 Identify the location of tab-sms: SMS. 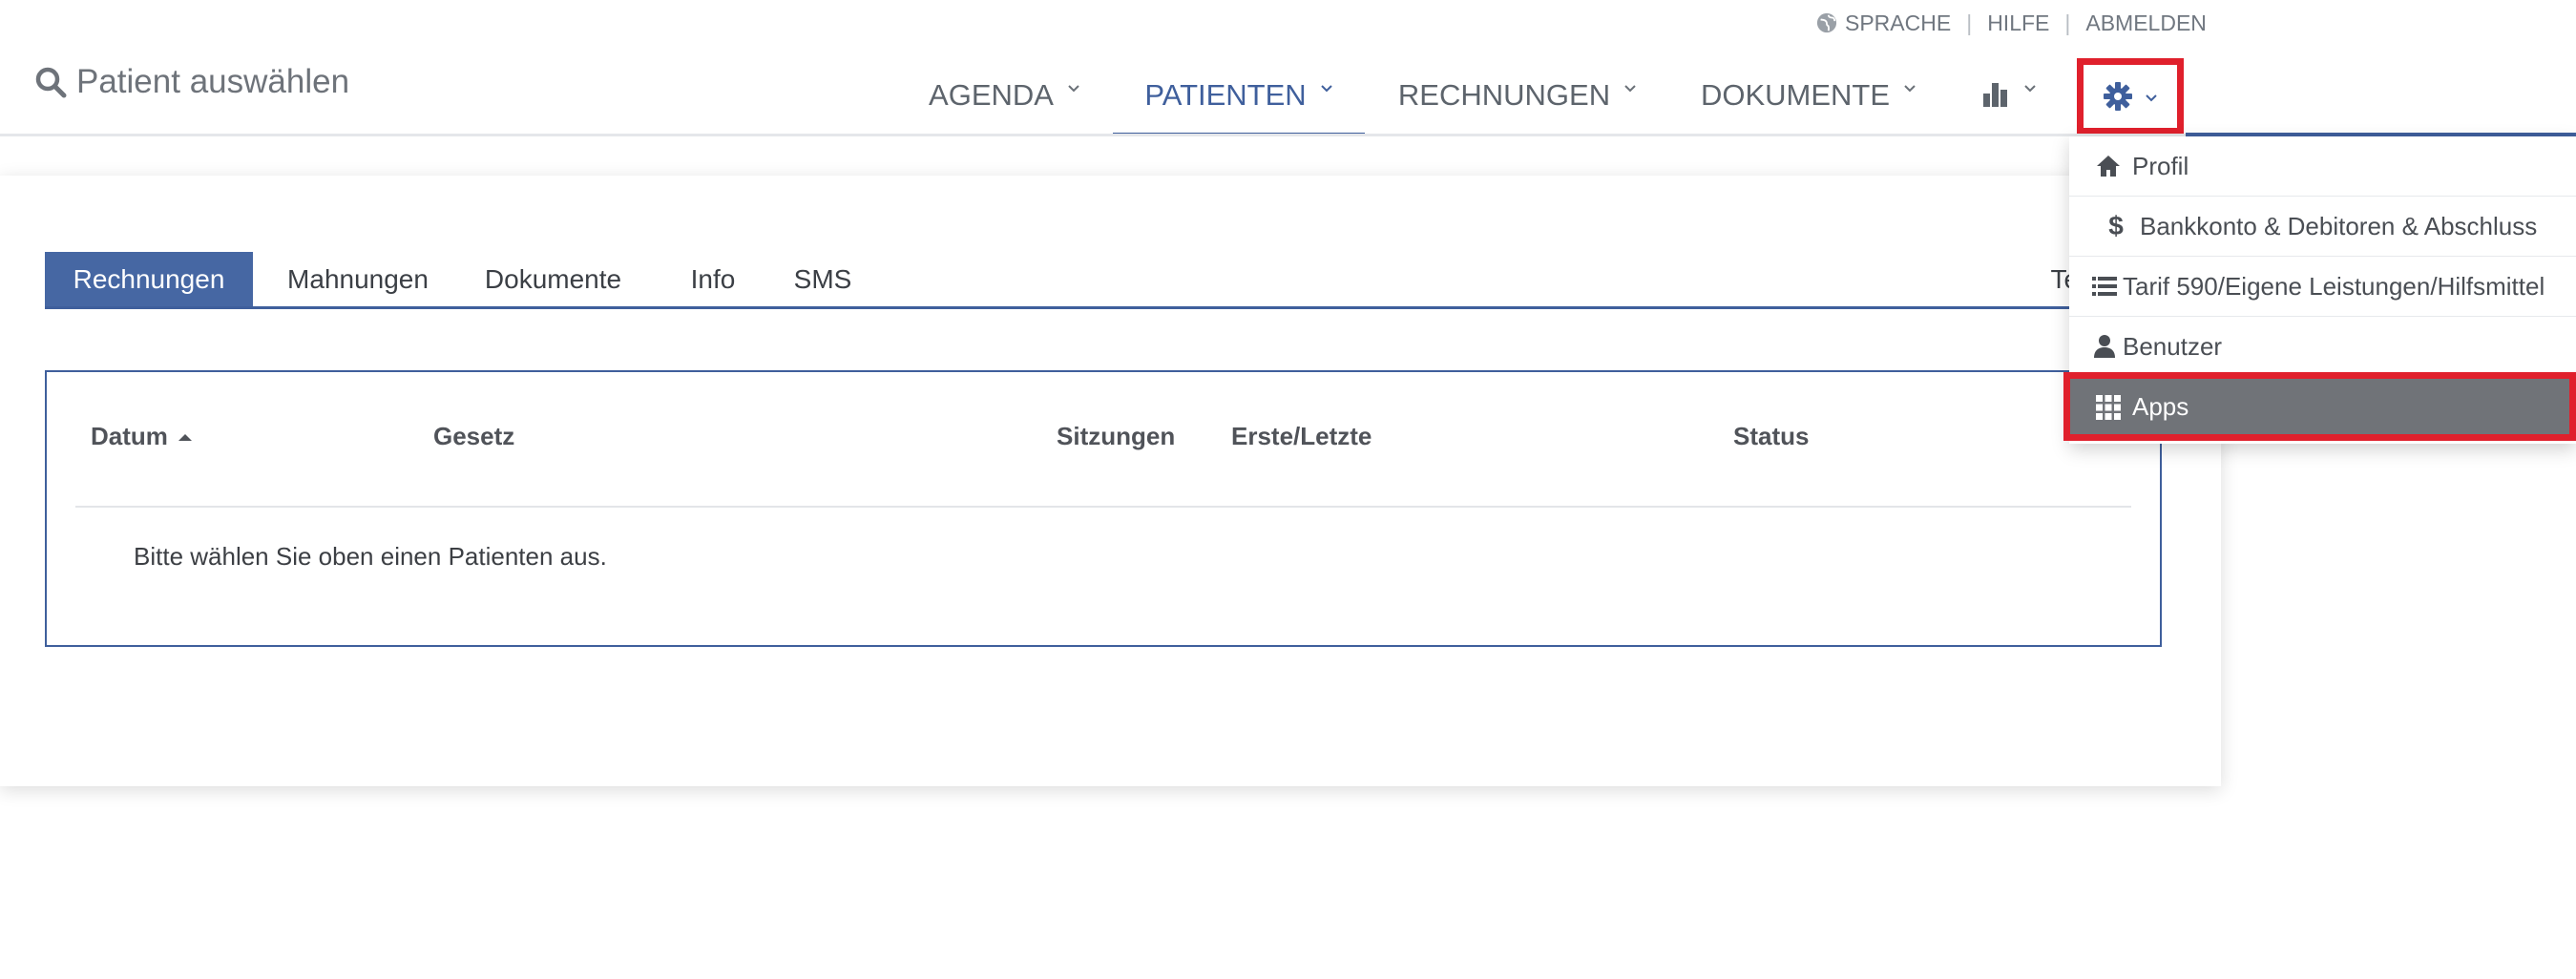
(823, 279).